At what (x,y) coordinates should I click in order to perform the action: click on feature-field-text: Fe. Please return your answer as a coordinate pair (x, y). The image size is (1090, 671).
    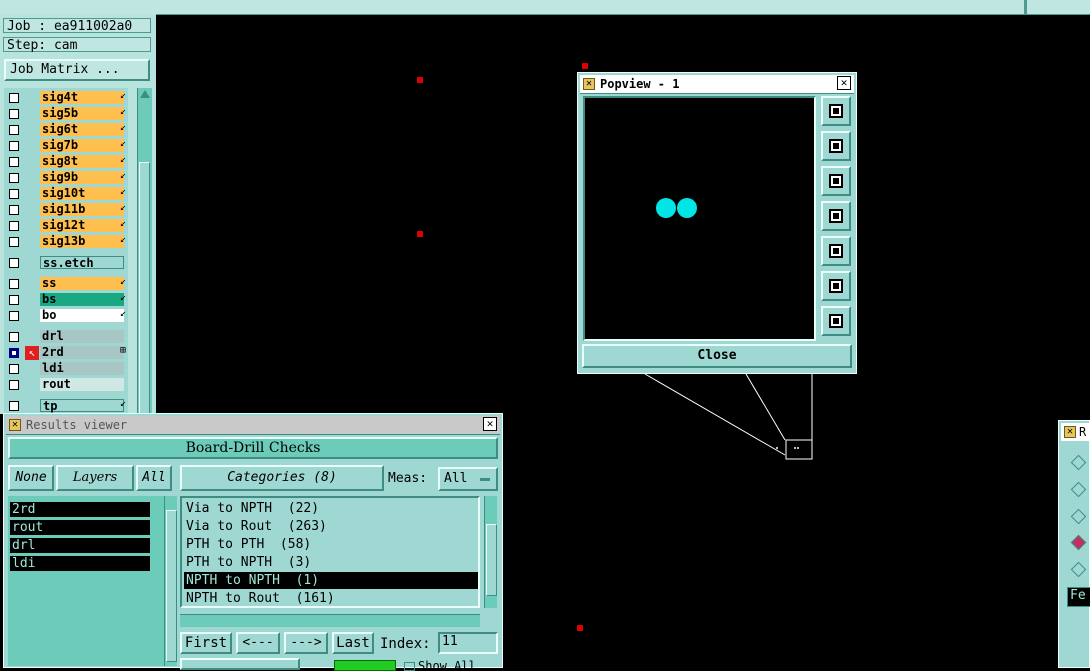
    Looking at the image, I should click on (1078, 595).